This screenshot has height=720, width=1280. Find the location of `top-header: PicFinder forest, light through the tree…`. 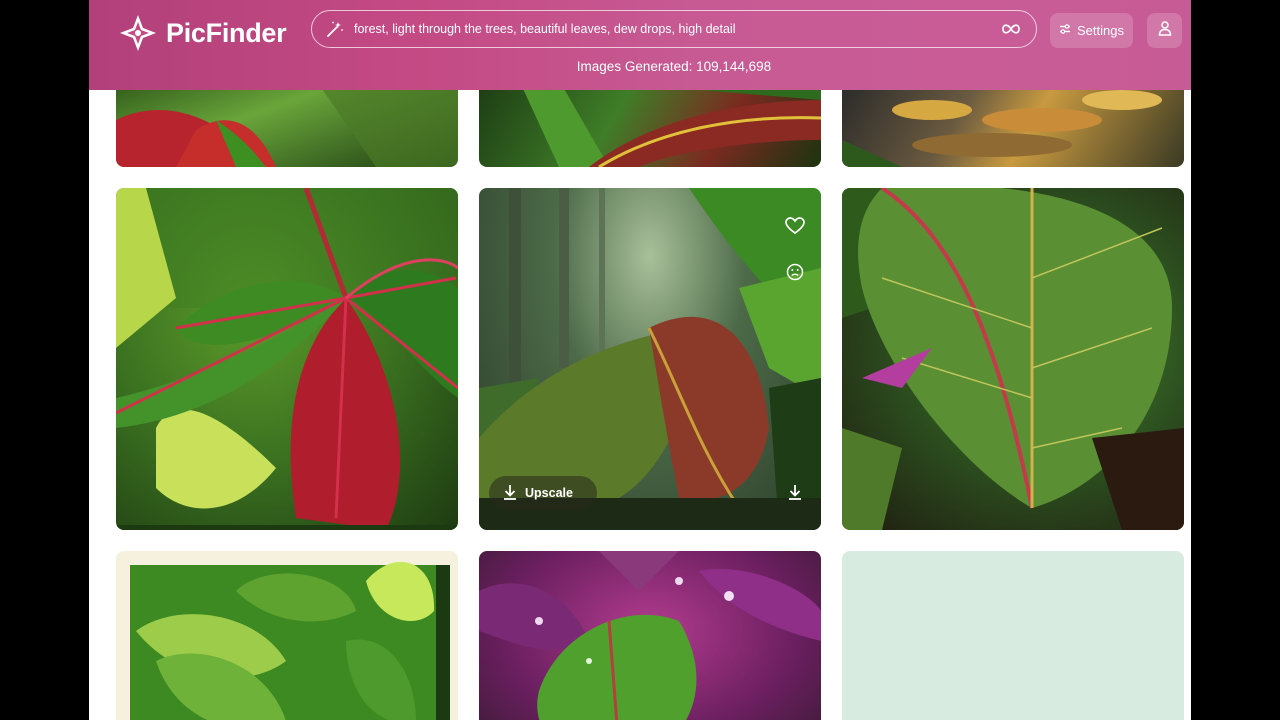

top-header: PicFinder forest, light through the tree… is located at coordinates (640, 45).